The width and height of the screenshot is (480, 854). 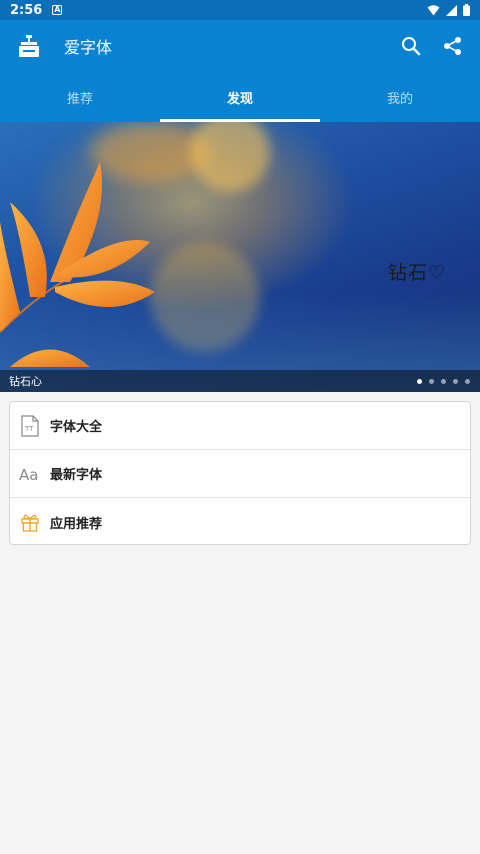 What do you see at coordinates (240, 381) in the screenshot?
I see `banner-caption-bar: 钻石心` at bounding box center [240, 381].